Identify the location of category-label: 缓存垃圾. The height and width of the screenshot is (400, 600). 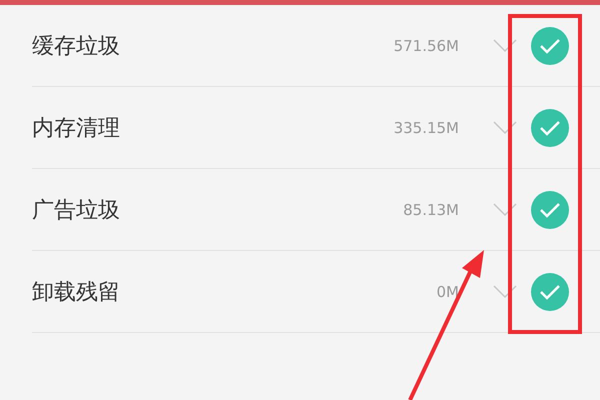
(76, 46).